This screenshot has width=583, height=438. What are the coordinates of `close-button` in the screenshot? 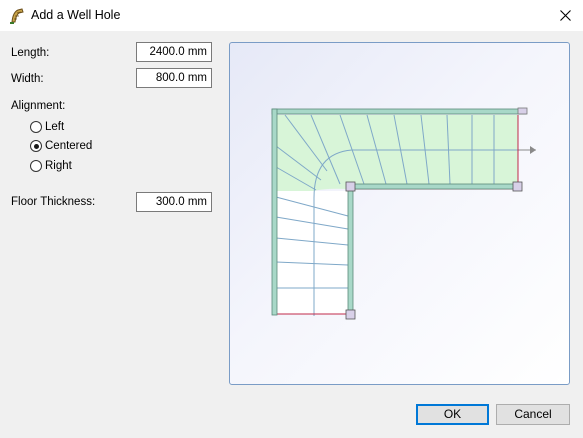 It's located at (566, 15).